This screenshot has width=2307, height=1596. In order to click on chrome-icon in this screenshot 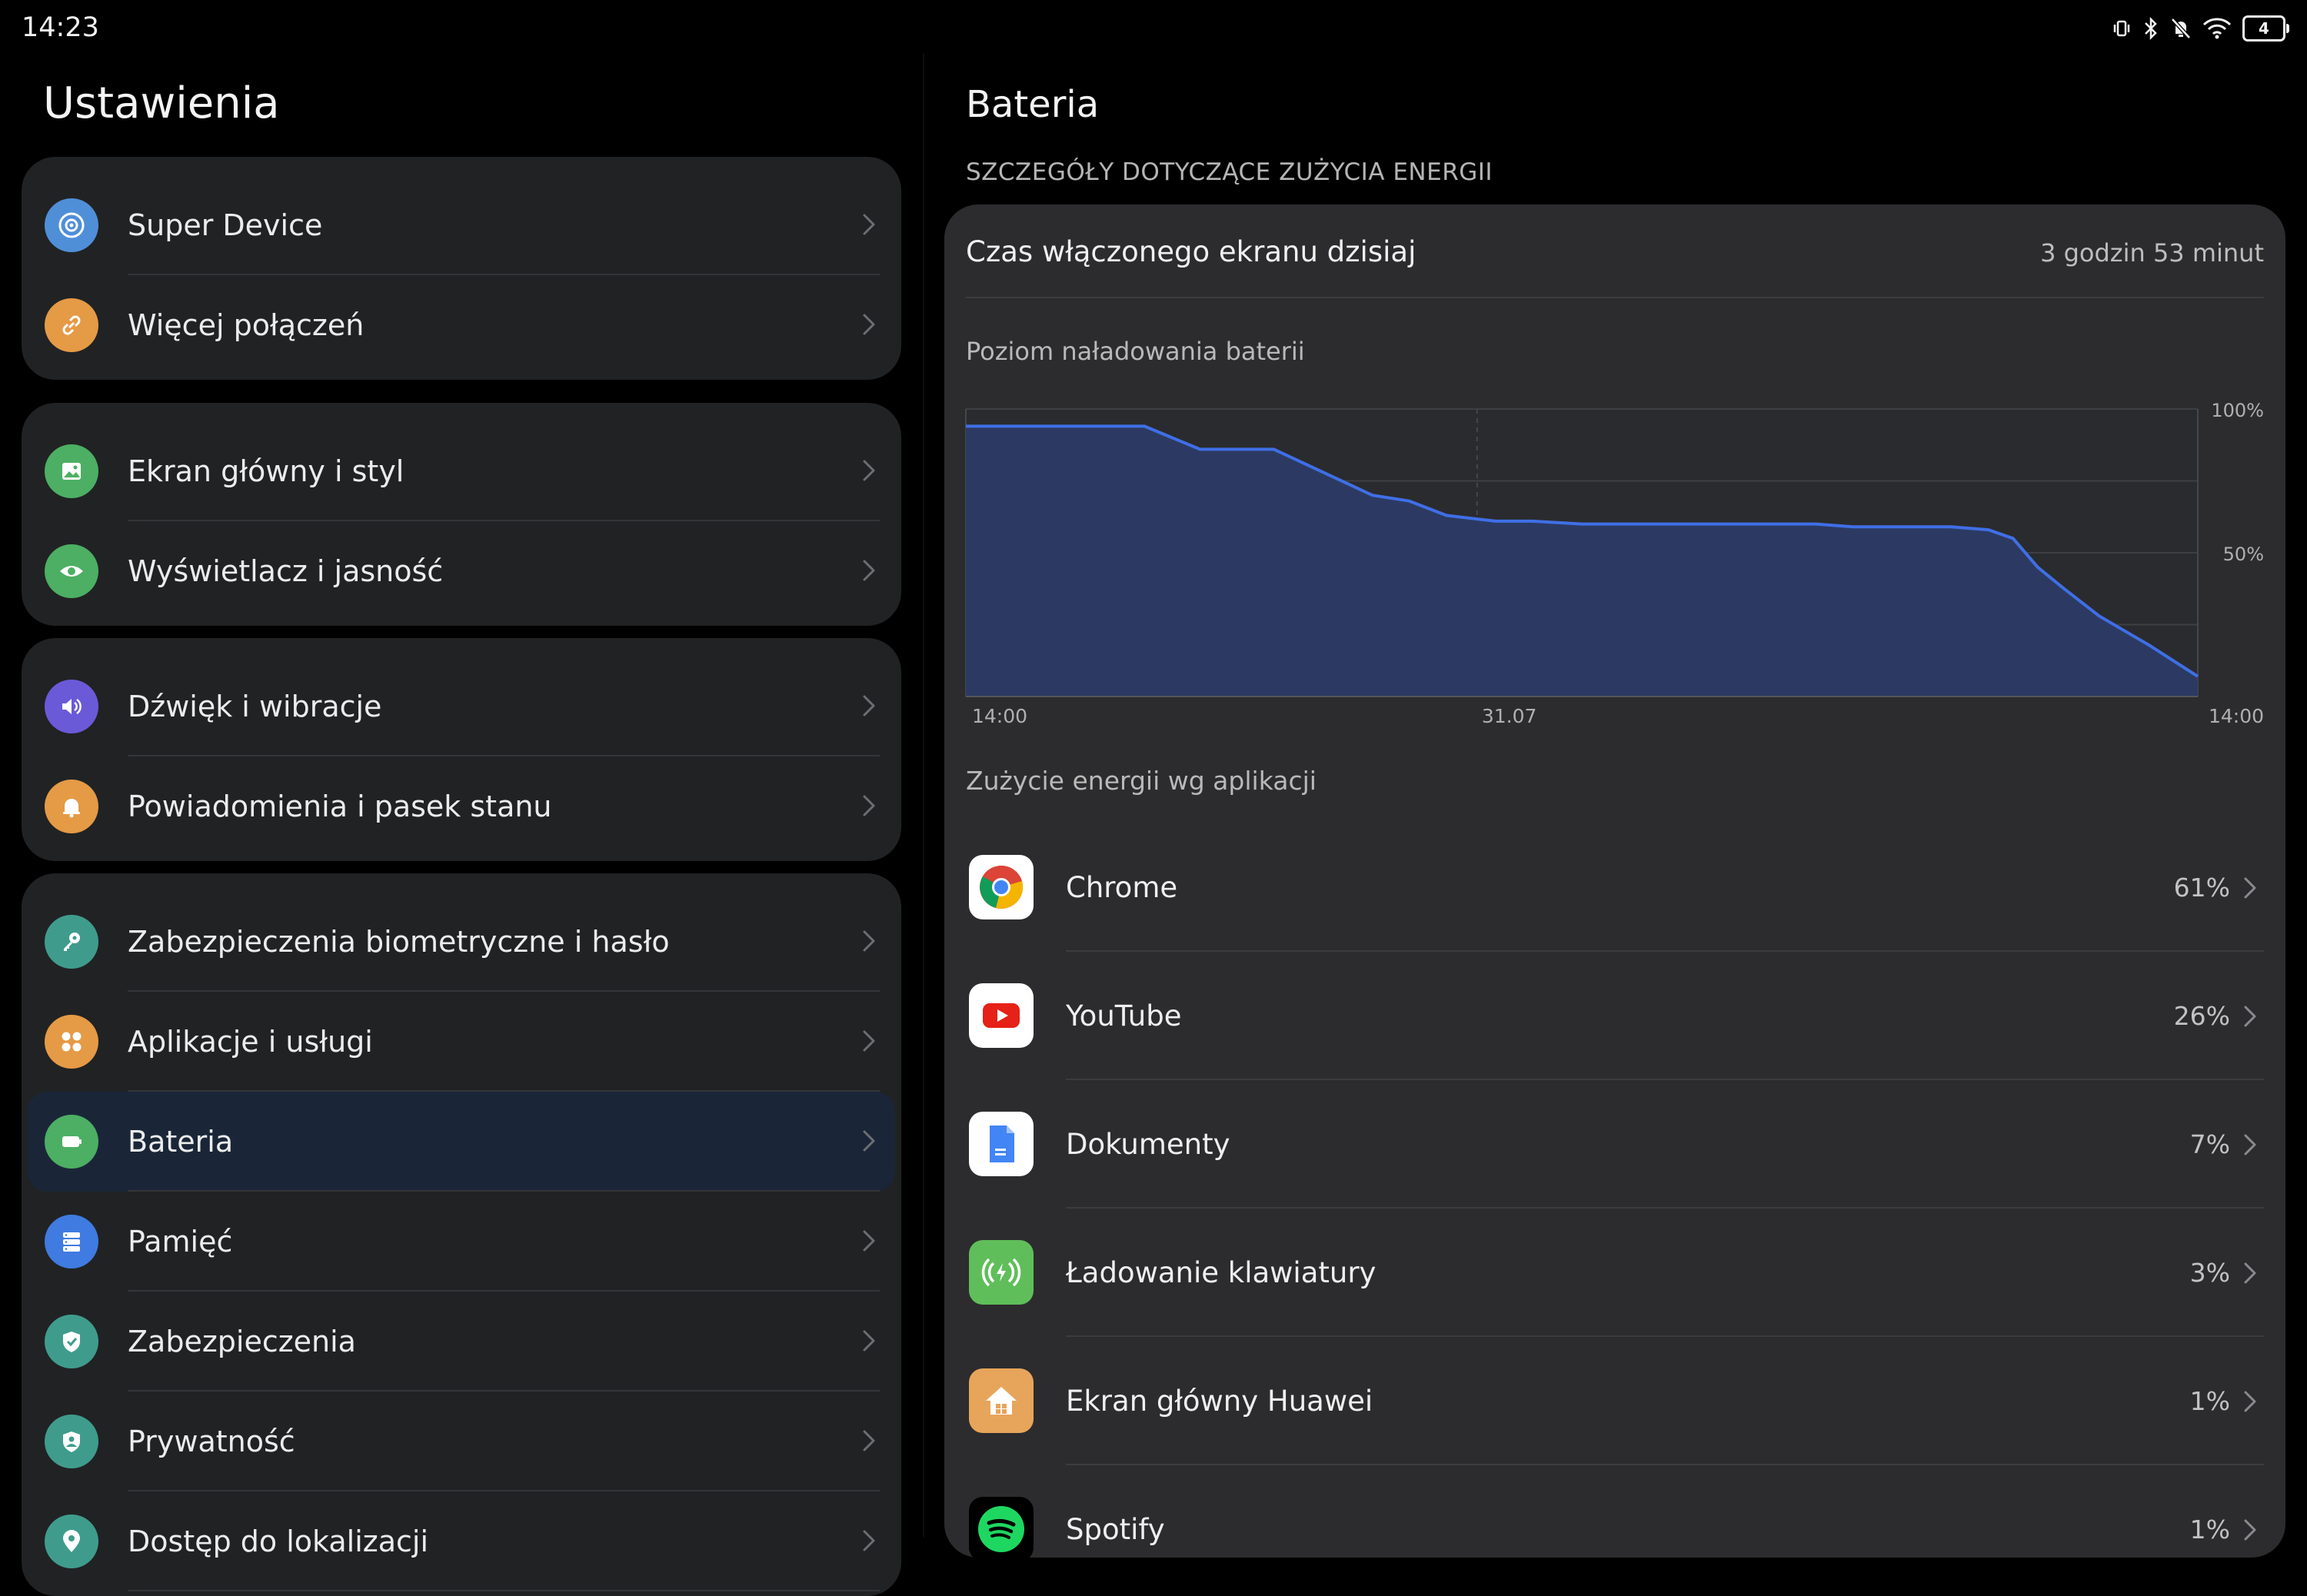, I will do `click(1001, 887)`.